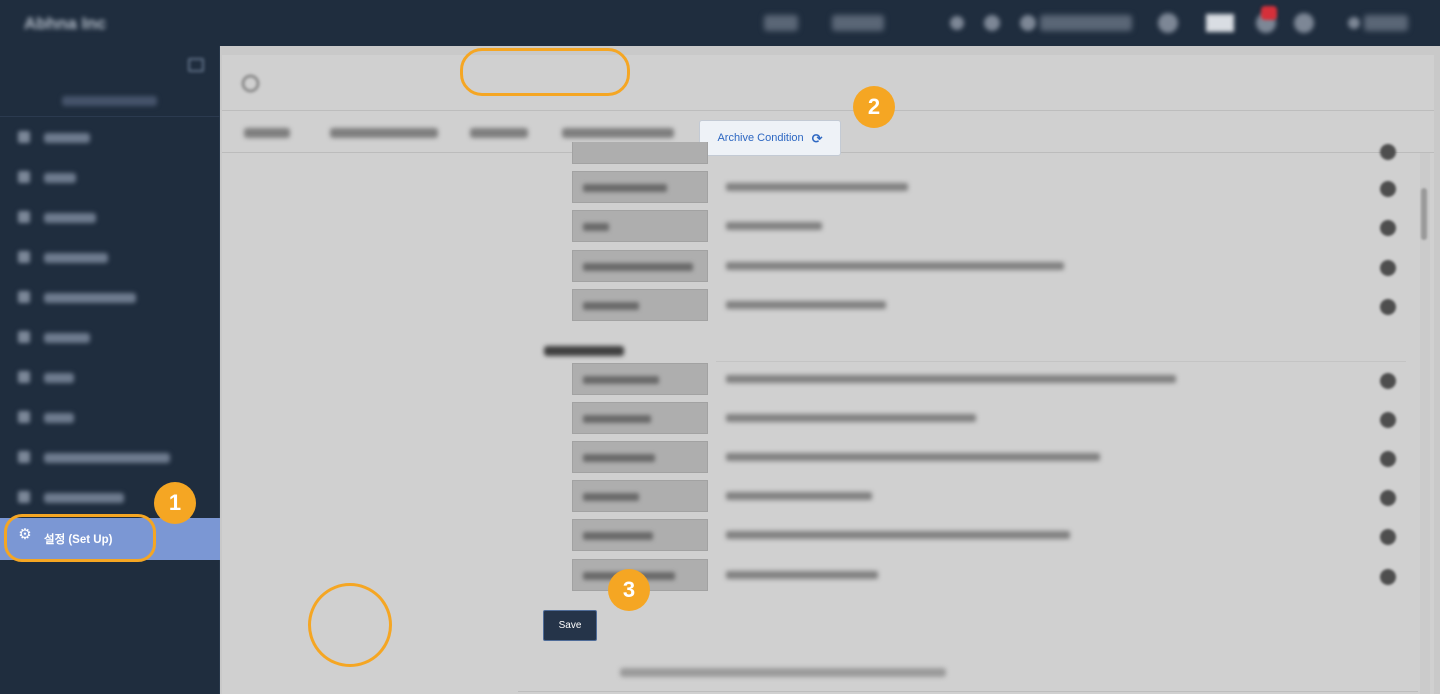 This screenshot has width=1440, height=694. What do you see at coordinates (584, 351) in the screenshot?
I see `optional-condition-heading` at bounding box center [584, 351].